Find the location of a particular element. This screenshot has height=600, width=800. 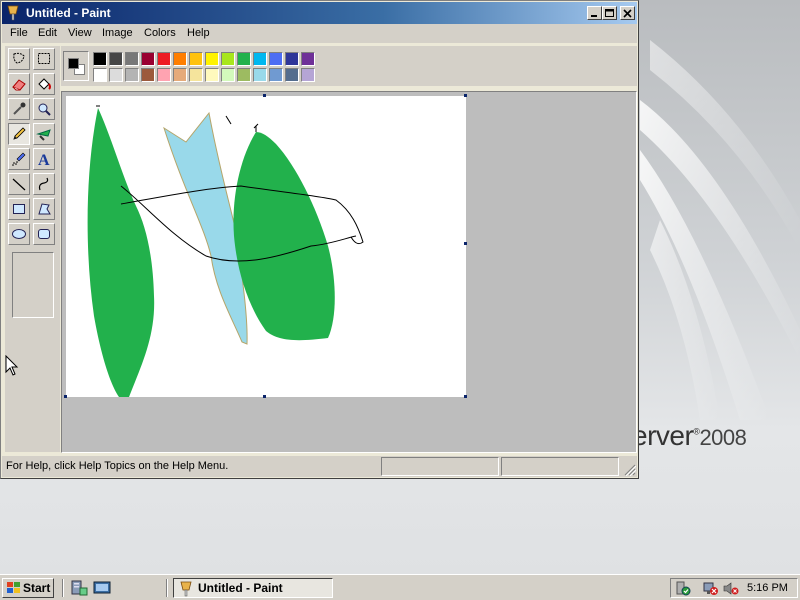

pencil-tool is located at coordinates (19, 134).